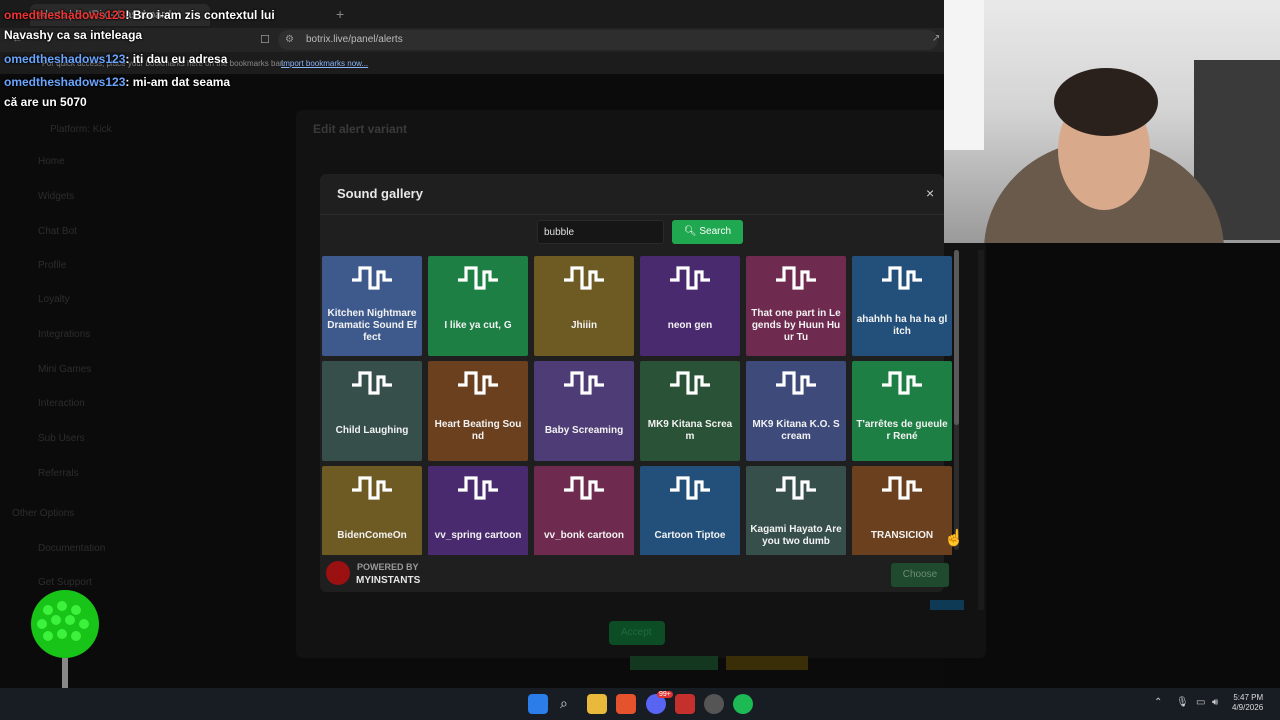 This screenshot has height=720, width=1280. I want to click on sidebar-item-mini-games: Mini Games, so click(64, 369).